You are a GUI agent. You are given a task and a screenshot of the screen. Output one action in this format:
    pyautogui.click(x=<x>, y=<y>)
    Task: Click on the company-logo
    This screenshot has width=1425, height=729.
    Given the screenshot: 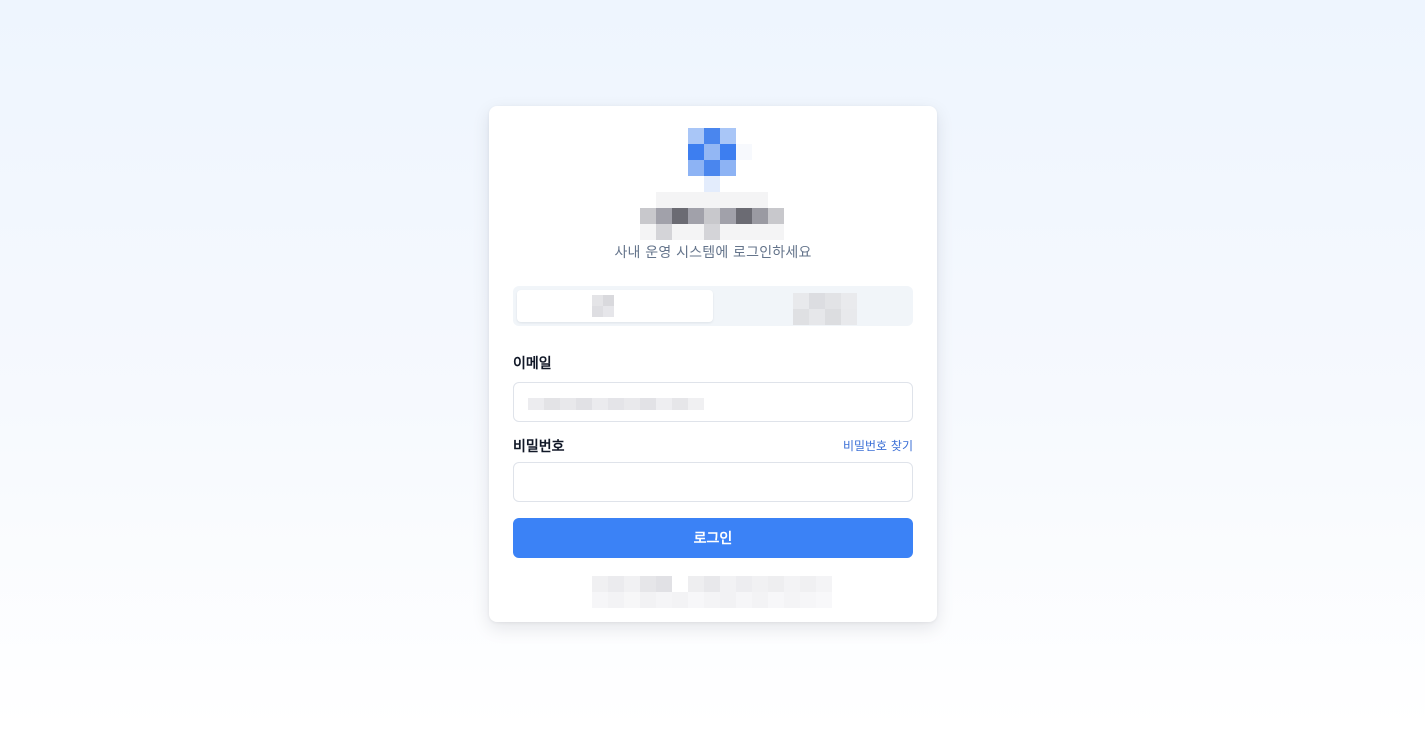 What is the action you would take?
    pyautogui.click(x=720, y=160)
    